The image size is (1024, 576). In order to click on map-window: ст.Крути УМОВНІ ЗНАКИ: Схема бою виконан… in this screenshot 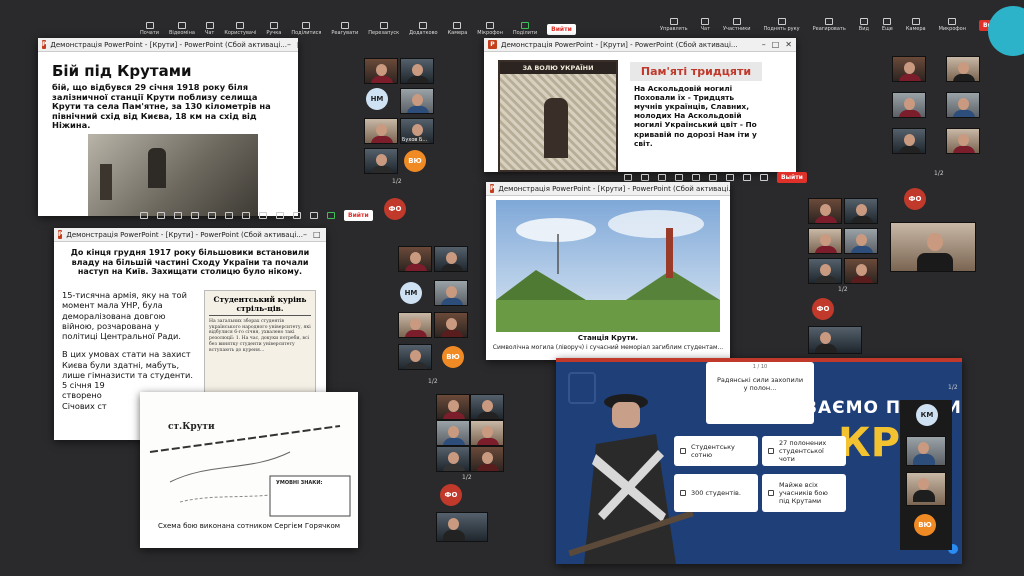, I will do `click(249, 470)`.